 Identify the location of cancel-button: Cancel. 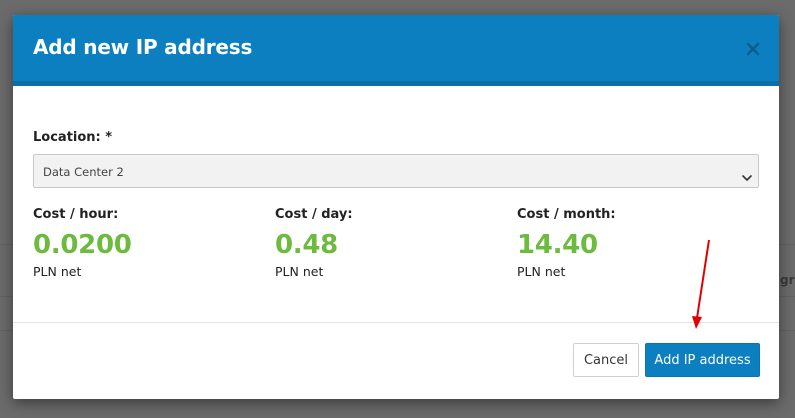
(606, 360).